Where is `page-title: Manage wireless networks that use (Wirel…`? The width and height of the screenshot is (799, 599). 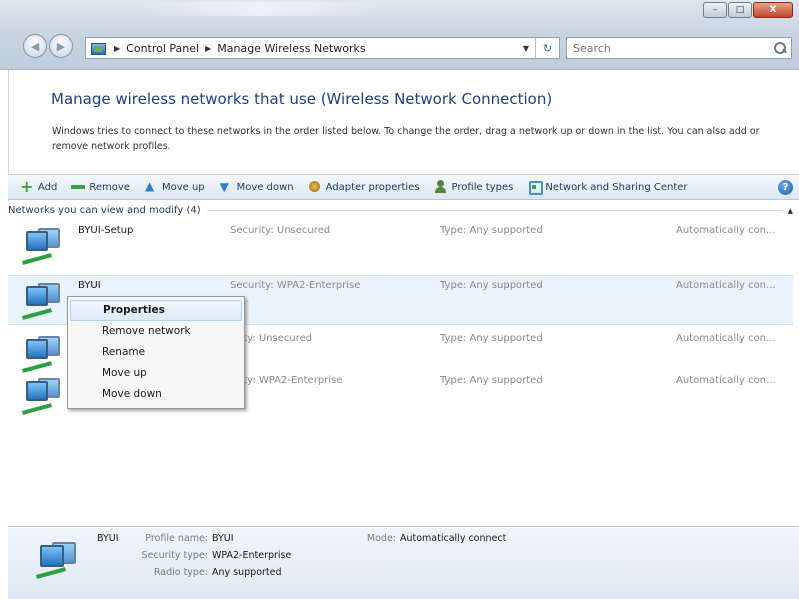 page-title: Manage wireless networks that use (Wirel… is located at coordinates (302, 99).